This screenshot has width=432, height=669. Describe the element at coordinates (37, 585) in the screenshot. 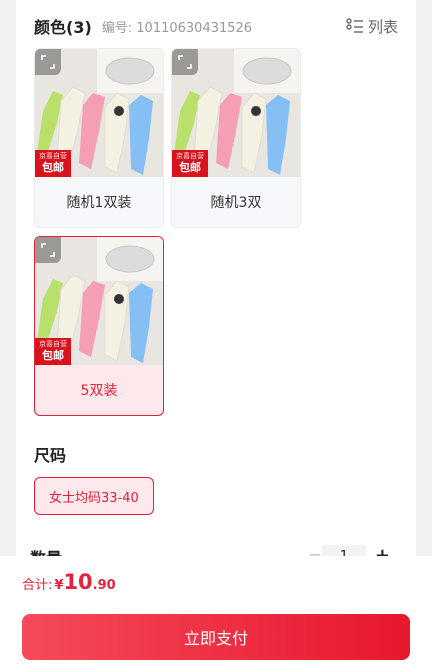

I see `total-label: 合计:` at that location.